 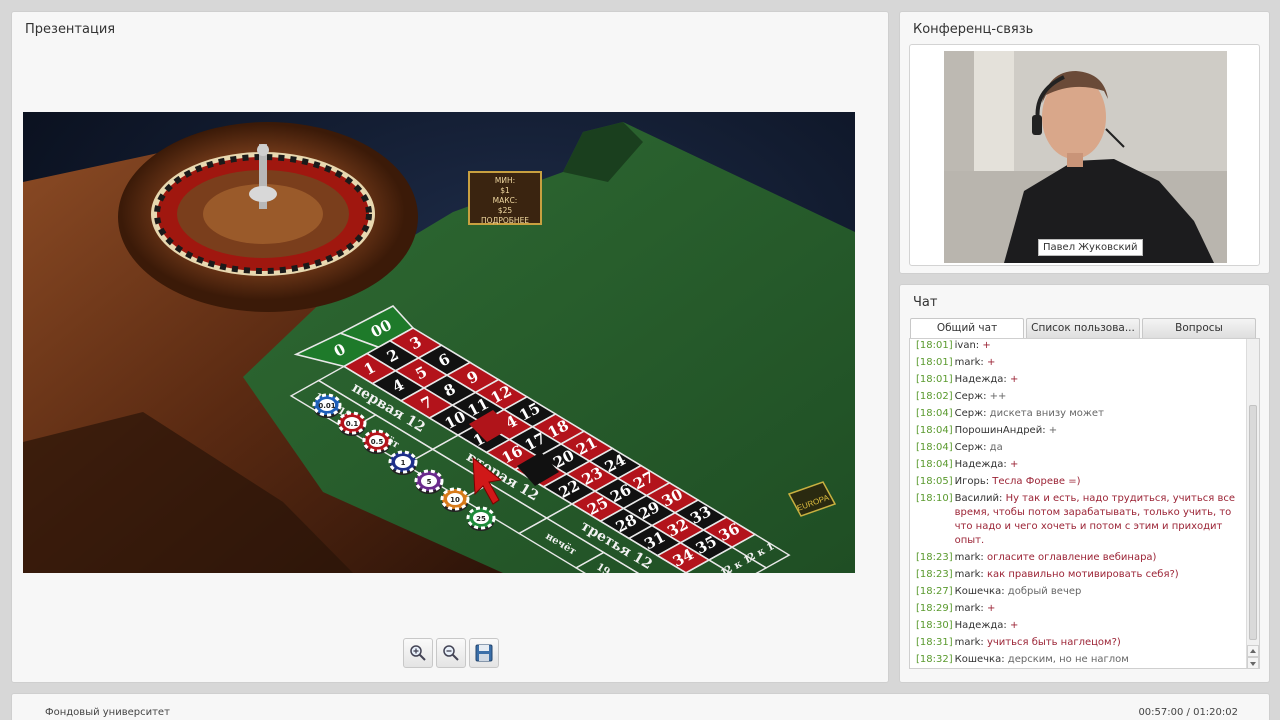 What do you see at coordinates (505, 180) in the screenshot?
I see `sign-line: МИН:` at bounding box center [505, 180].